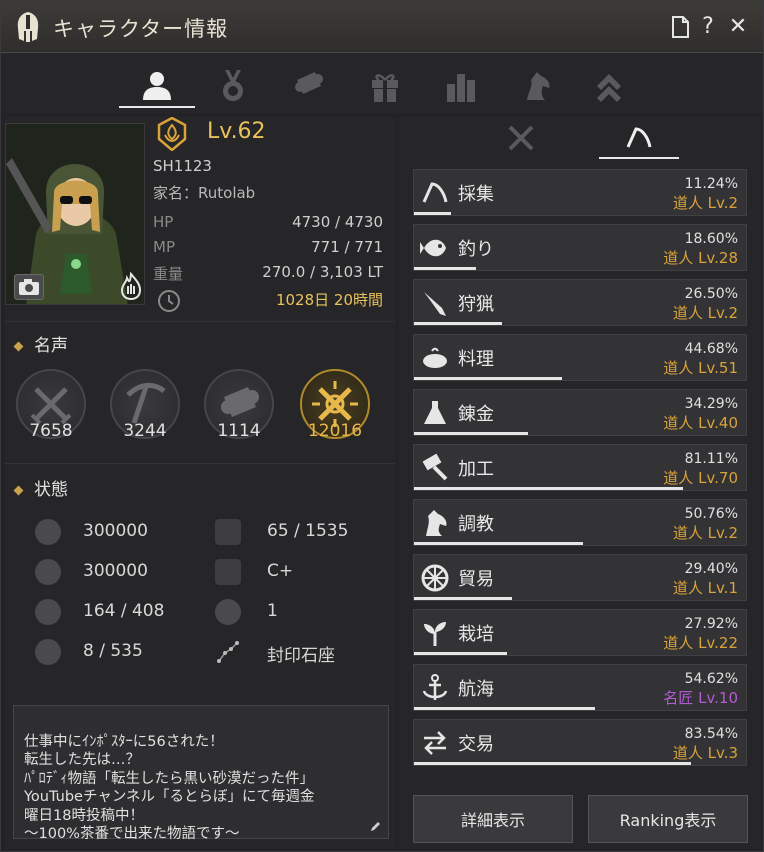 The height and width of the screenshot is (852, 764). Describe the element at coordinates (493, 819) in the screenshot. I see `details-button: 詳細表示` at that location.